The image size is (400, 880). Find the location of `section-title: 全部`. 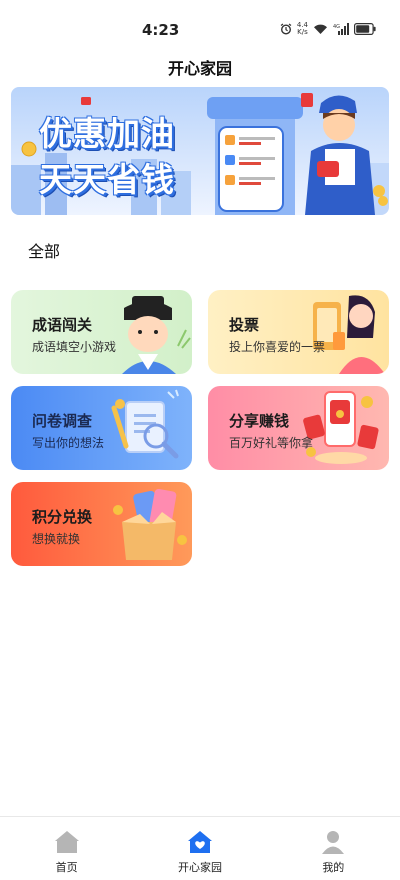

section-title: 全部 is located at coordinates (44, 251).